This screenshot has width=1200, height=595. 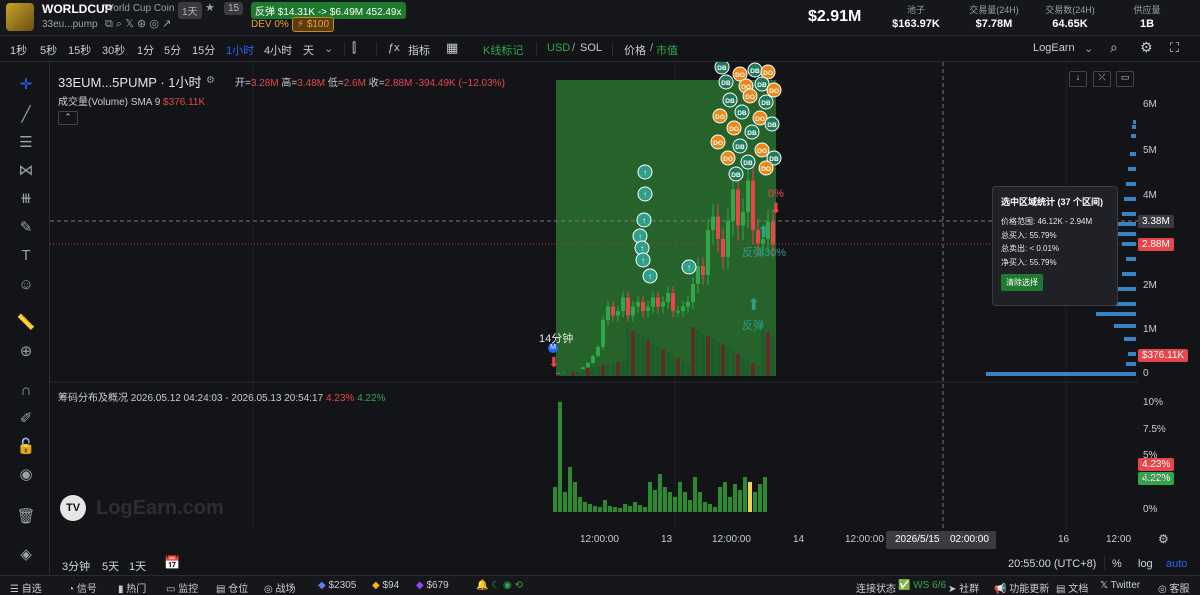 I want to click on range-1d: 1天, so click(x=137, y=566).